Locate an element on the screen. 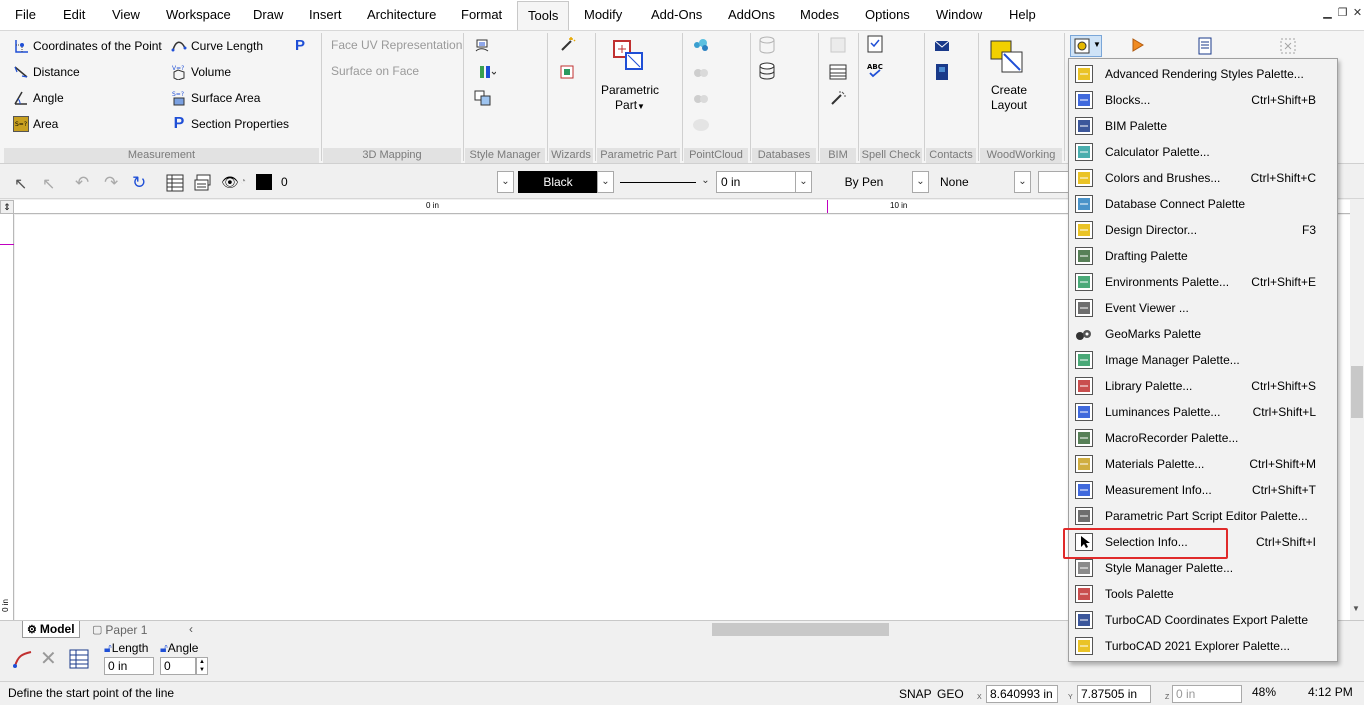 The width and height of the screenshot is (1364, 705). geo-toggle: GEO is located at coordinates (950, 694).